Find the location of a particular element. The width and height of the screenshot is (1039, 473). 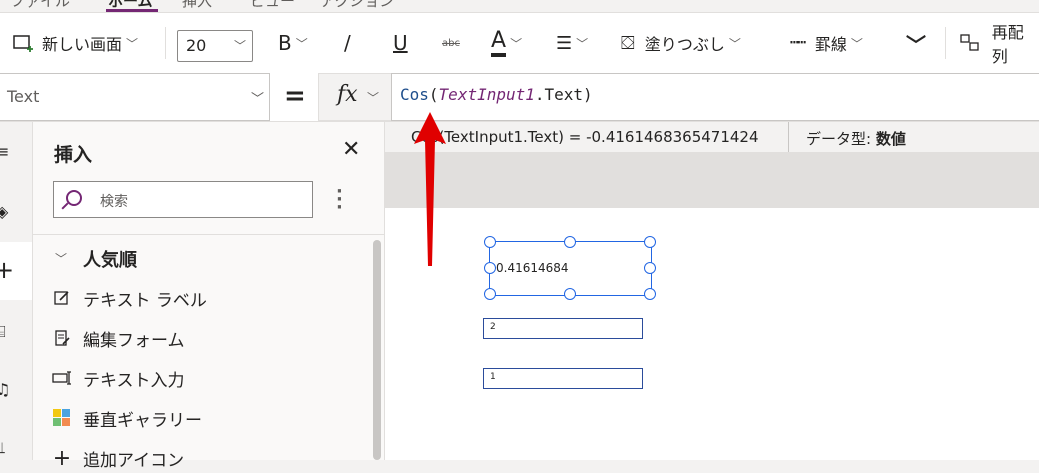

data-icon: ⌸ is located at coordinates (3, 332).